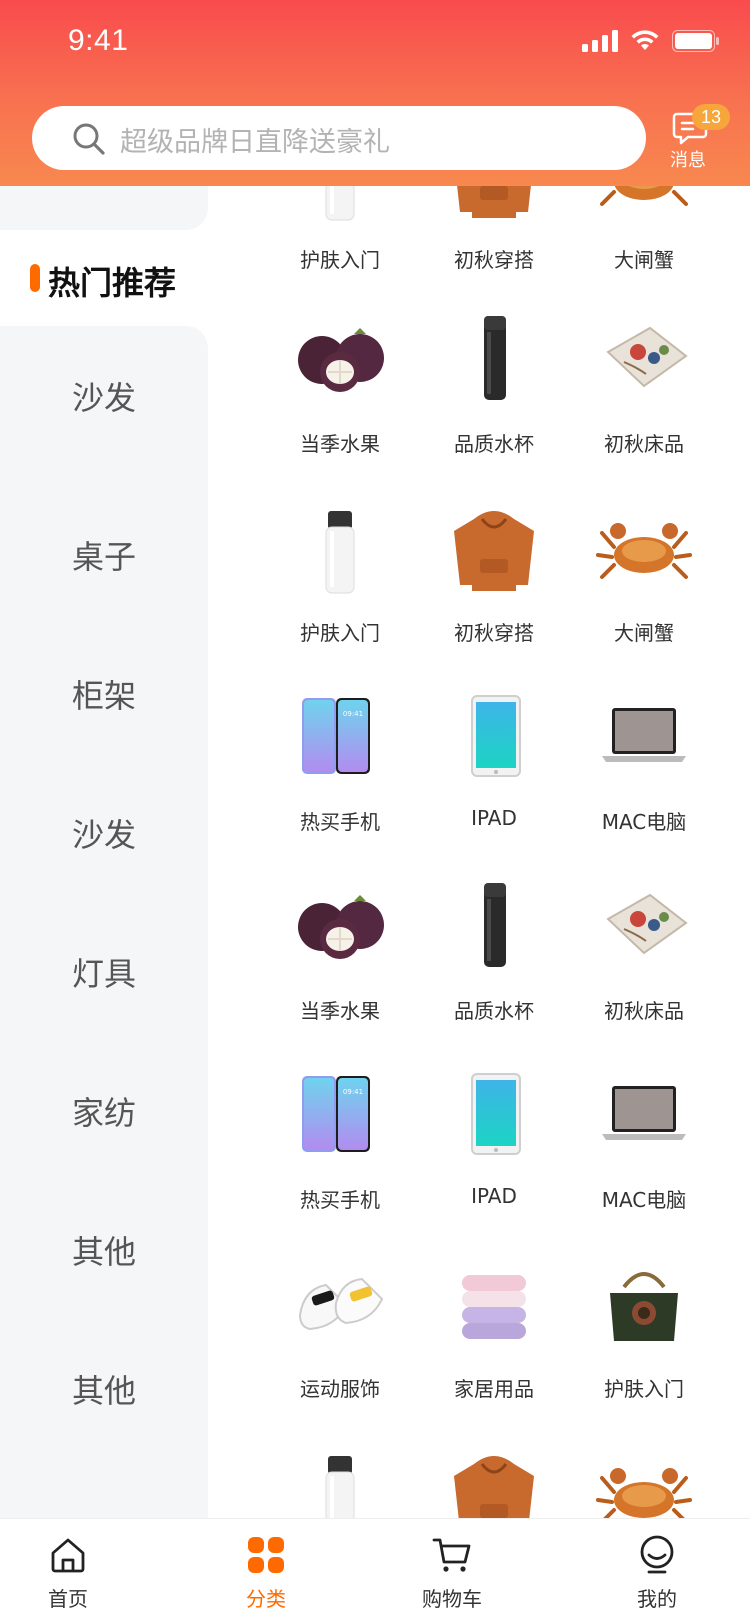 This screenshot has height=1624, width=750. Describe the element at coordinates (104, 835) in the screenshot. I see `sidebar-item-sofa-2: 沙发` at that location.